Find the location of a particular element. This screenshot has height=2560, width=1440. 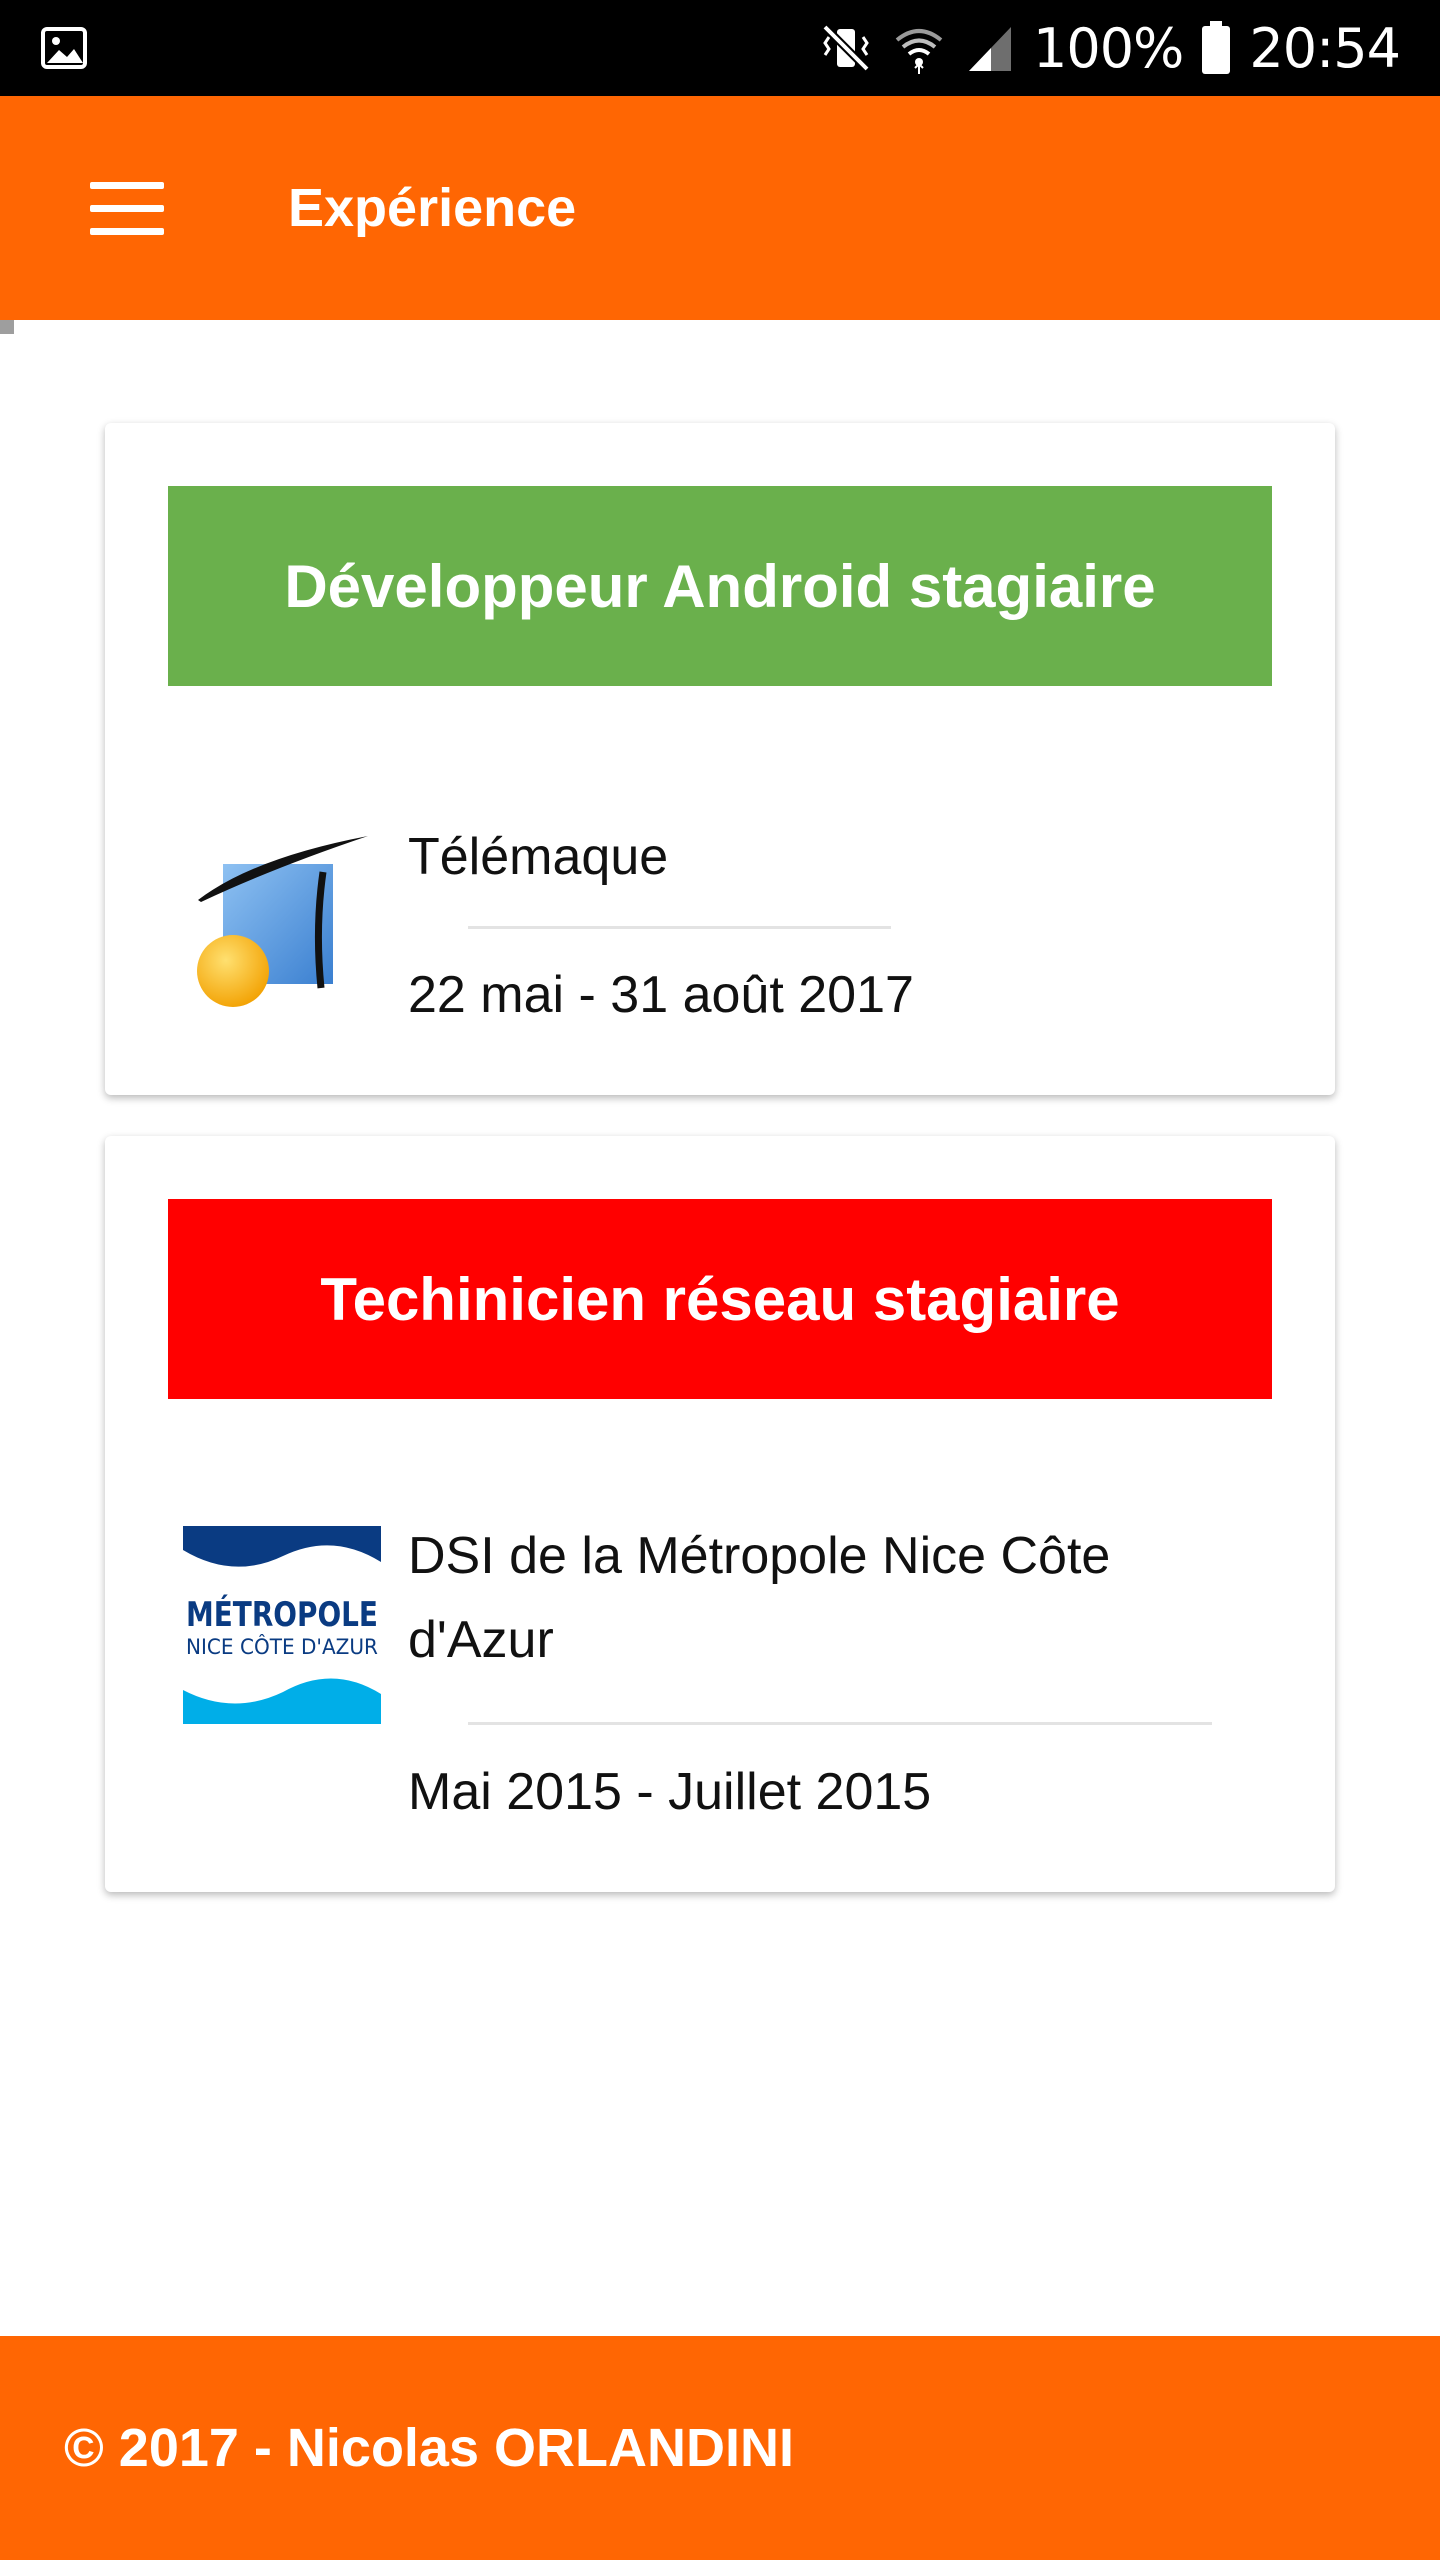

battery-percentage: 100% is located at coordinates (1108, 48).